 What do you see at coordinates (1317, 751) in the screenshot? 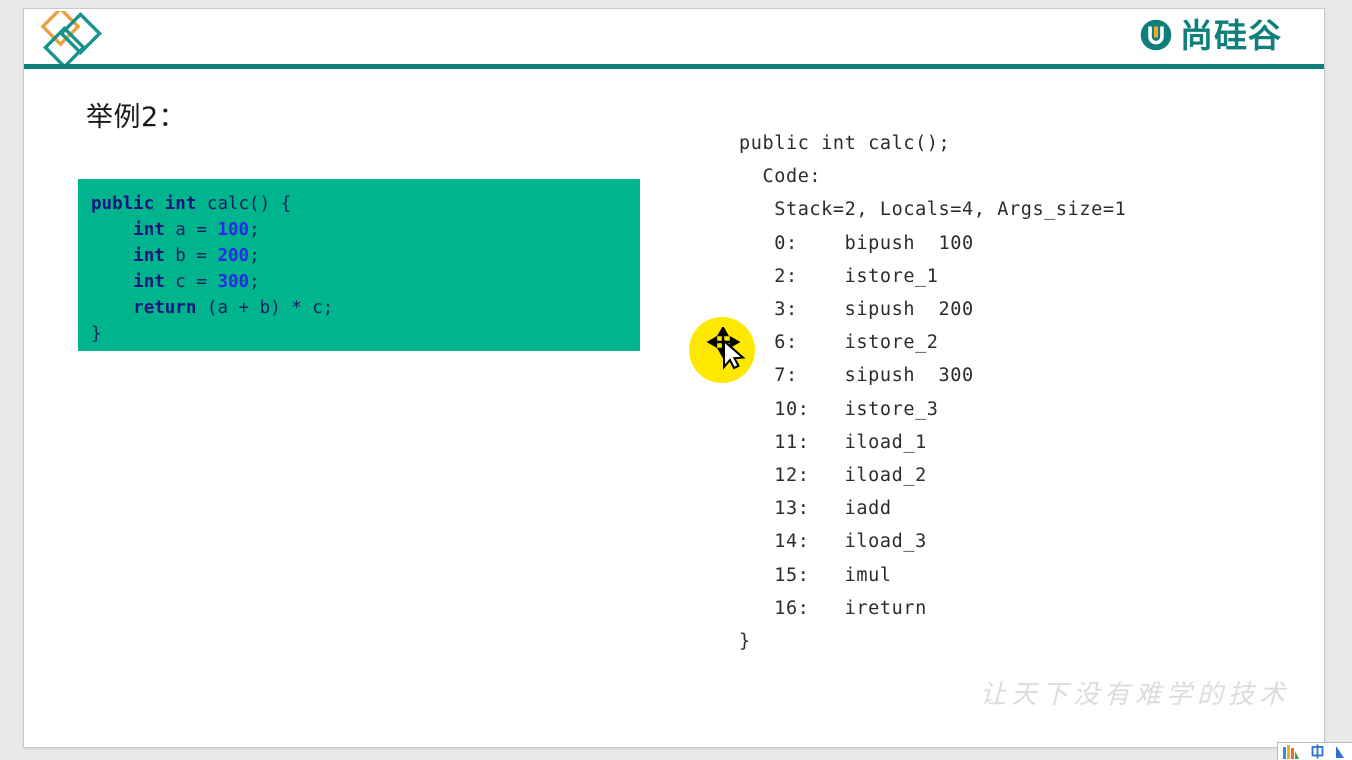
I see `ime-chinese-mode-icon` at bounding box center [1317, 751].